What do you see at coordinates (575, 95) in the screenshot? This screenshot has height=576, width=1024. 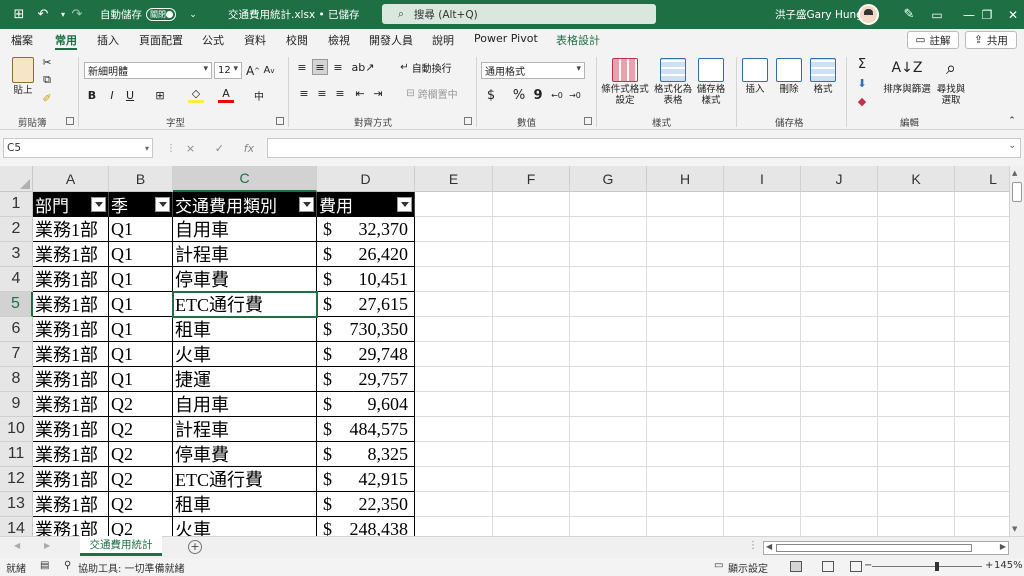 I see `decrease-decimal-icon: →0` at bounding box center [575, 95].